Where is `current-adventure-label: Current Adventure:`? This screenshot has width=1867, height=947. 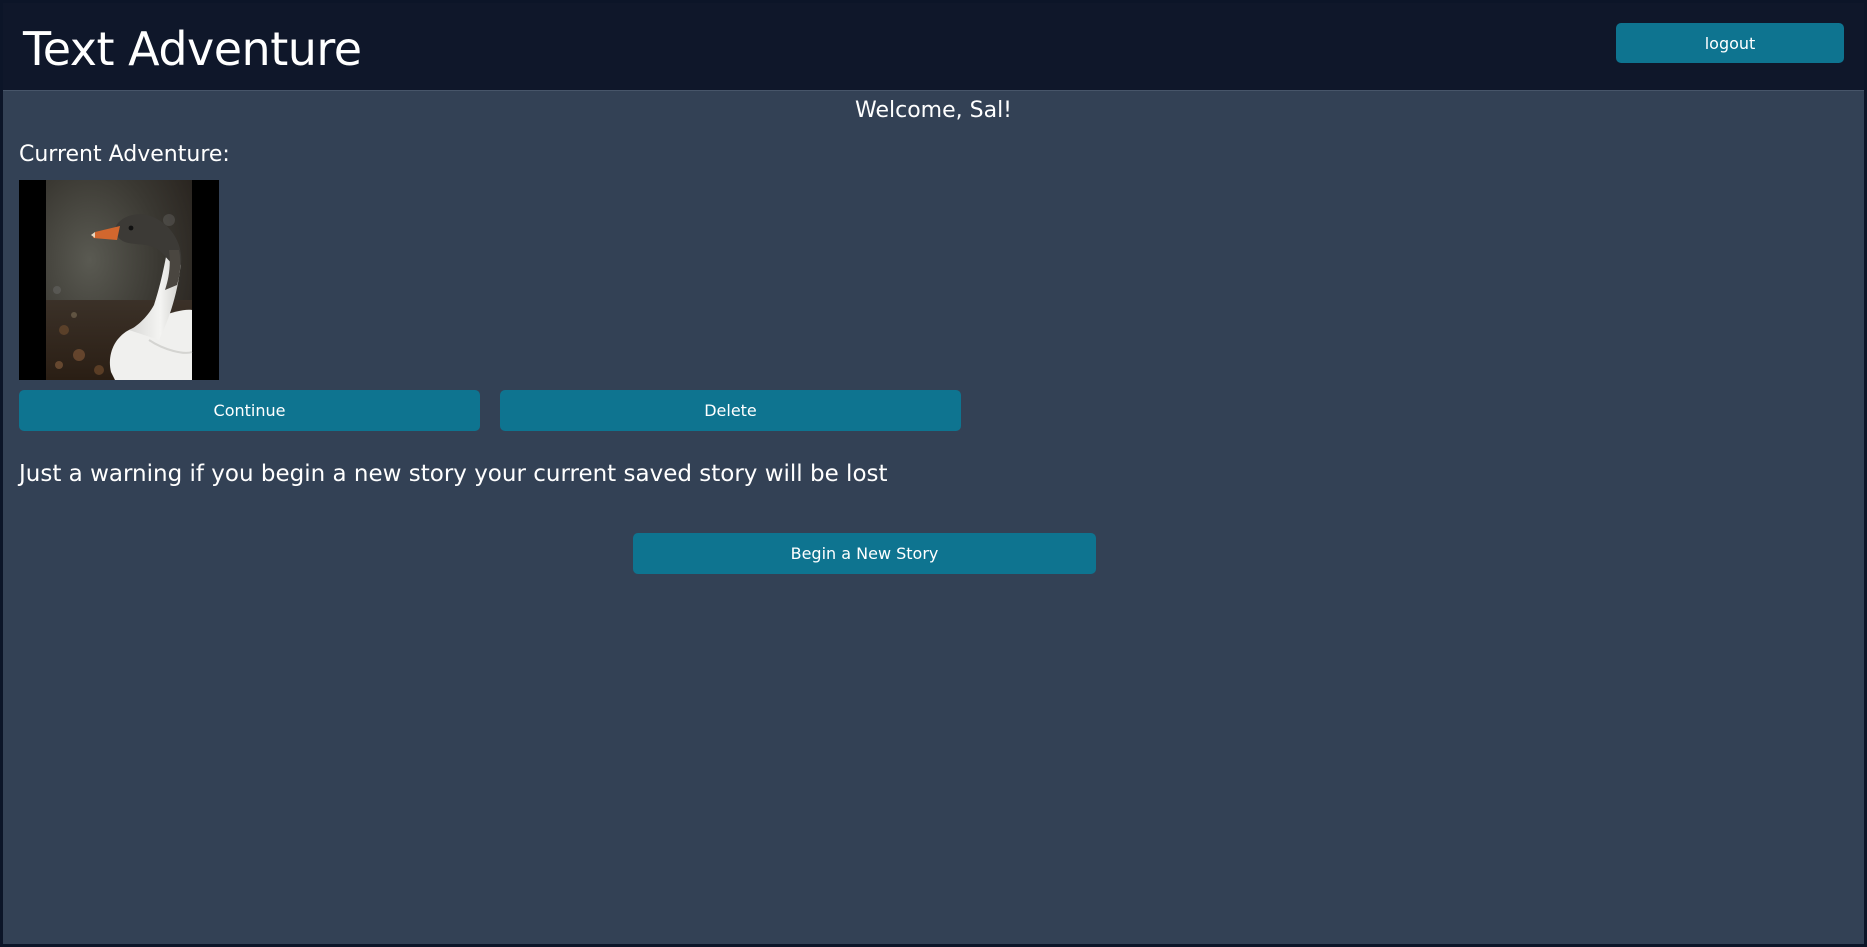
current-adventure-label: Current Adventure: is located at coordinates (124, 154).